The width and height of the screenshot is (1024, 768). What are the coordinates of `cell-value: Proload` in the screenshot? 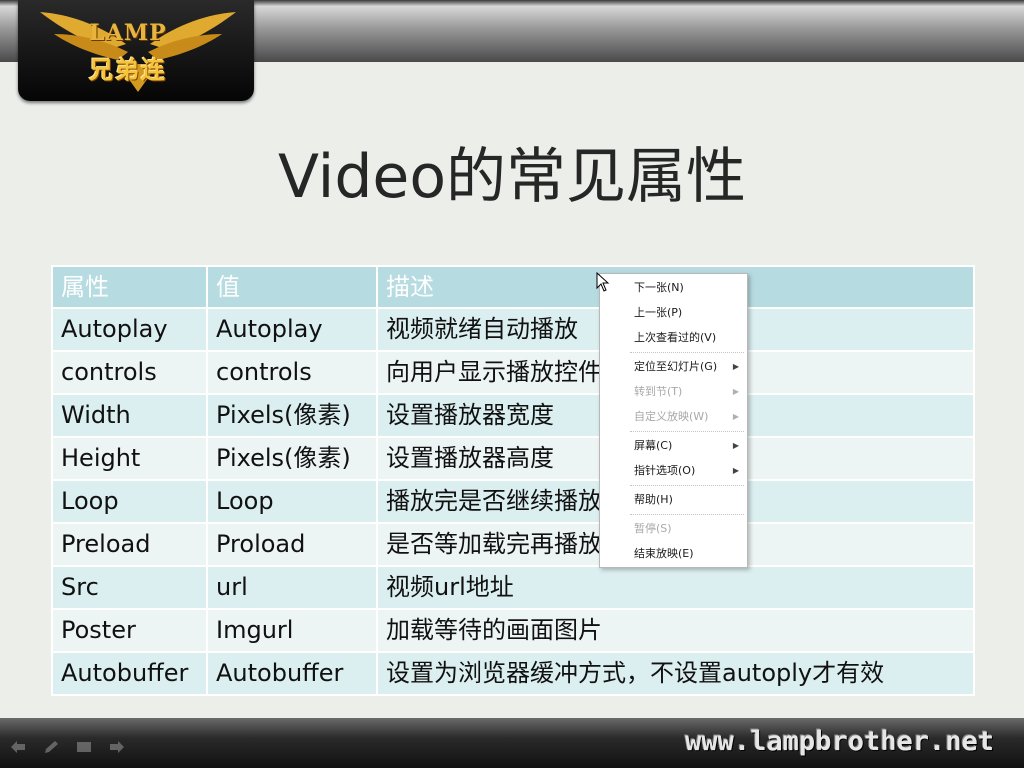 It's located at (292, 544).